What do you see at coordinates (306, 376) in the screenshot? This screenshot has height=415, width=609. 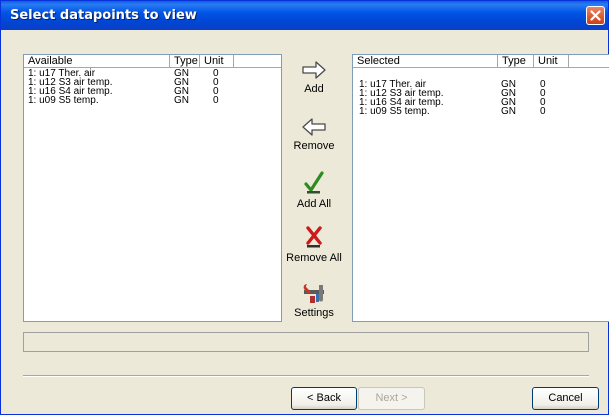 I see `separator` at bounding box center [306, 376].